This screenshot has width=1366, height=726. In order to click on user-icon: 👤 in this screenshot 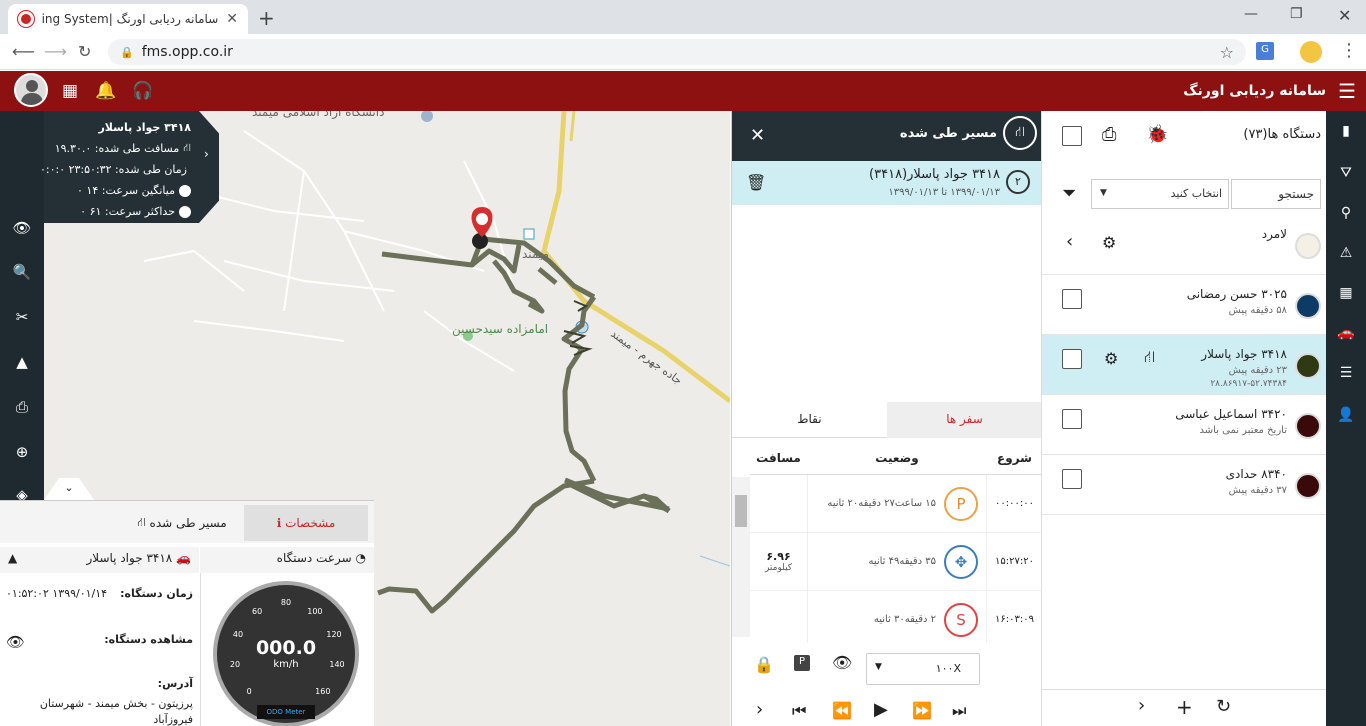, I will do `click(1346, 415)`.